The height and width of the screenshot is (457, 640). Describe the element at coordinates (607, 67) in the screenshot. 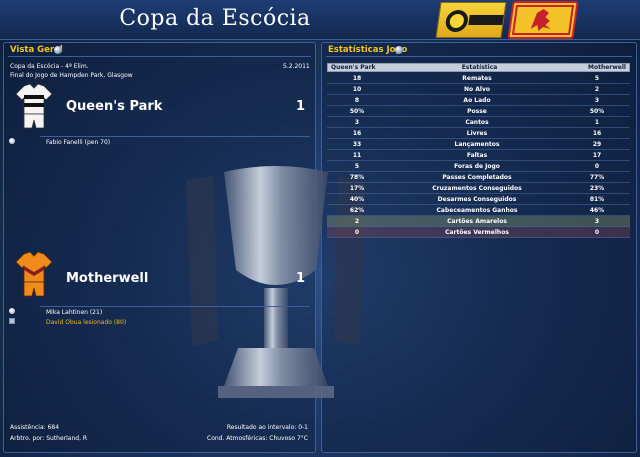

I see `col-away: Motherwell` at that location.